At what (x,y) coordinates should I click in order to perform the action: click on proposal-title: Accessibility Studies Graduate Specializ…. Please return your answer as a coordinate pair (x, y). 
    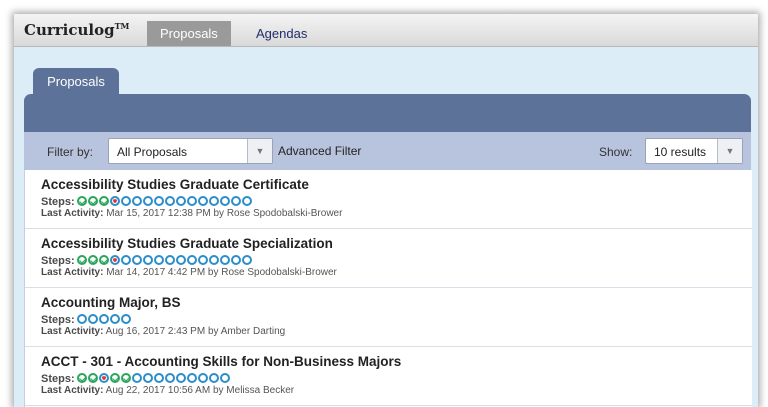
    Looking at the image, I should click on (187, 243).